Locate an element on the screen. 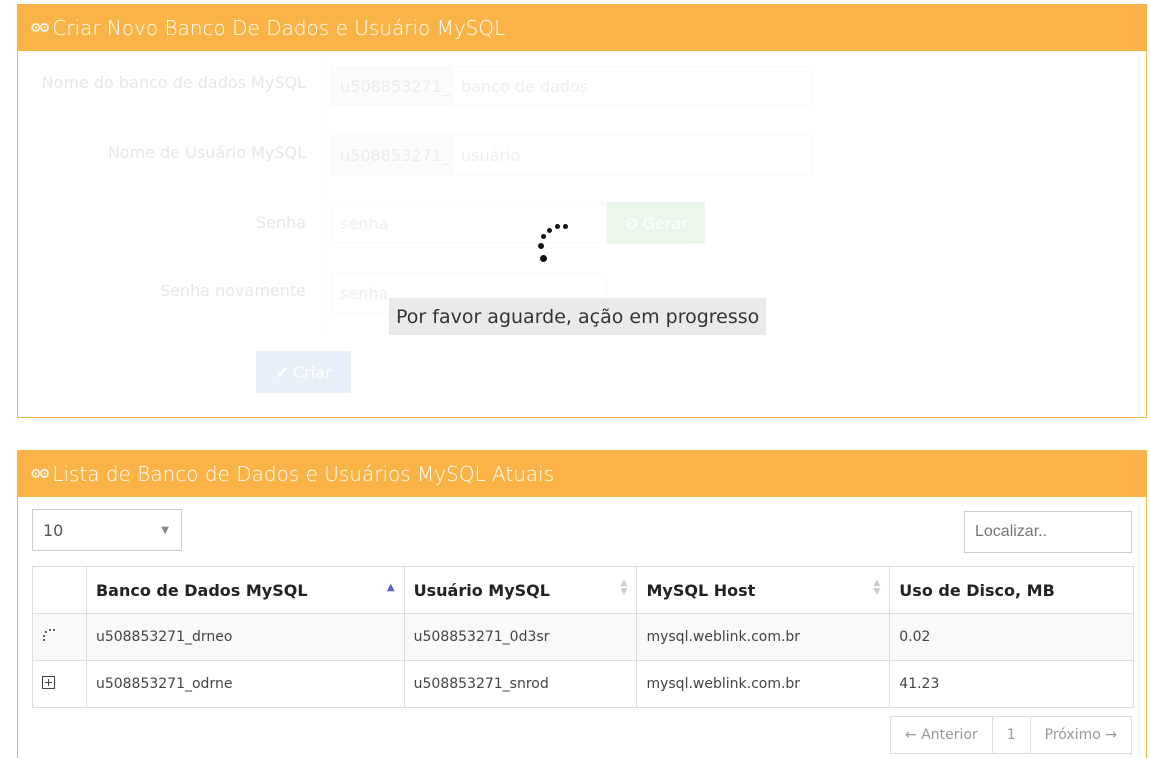 The image size is (1150, 758). generate-button-label: Gerar is located at coordinates (665, 223).